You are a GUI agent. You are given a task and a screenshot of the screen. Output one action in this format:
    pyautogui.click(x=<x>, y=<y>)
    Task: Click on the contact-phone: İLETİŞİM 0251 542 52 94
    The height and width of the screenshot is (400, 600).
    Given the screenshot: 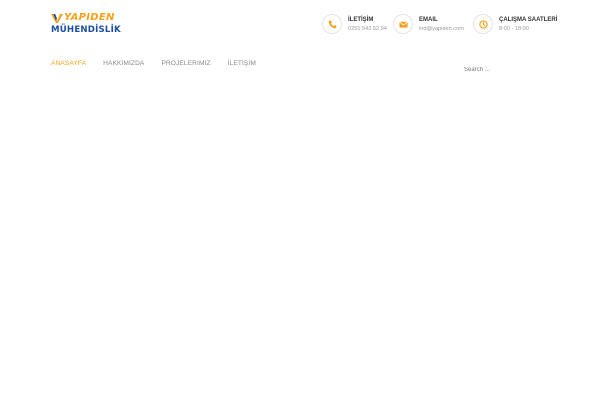 What is the action you would take?
    pyautogui.click(x=354, y=24)
    